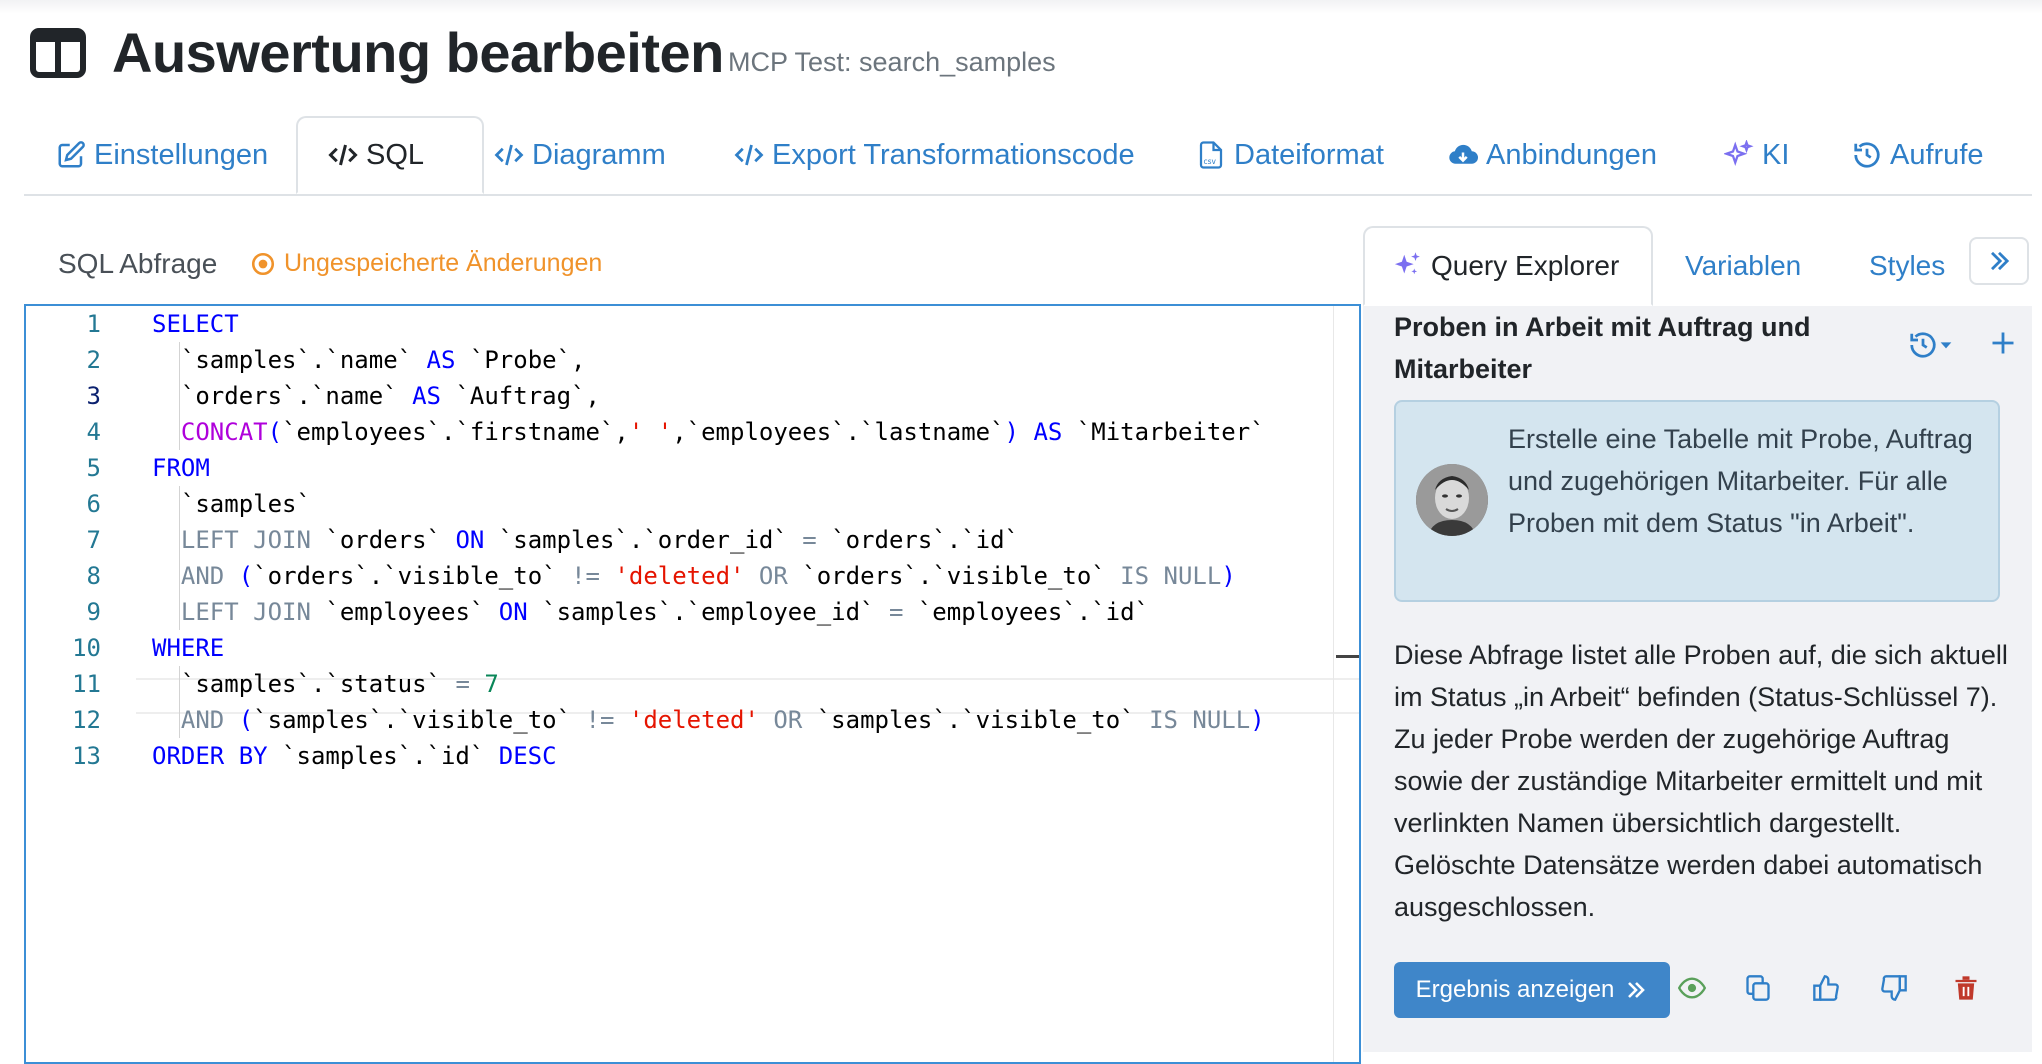 This screenshot has height=1064, width=2042. I want to click on code-token: AS, so click(426, 396).